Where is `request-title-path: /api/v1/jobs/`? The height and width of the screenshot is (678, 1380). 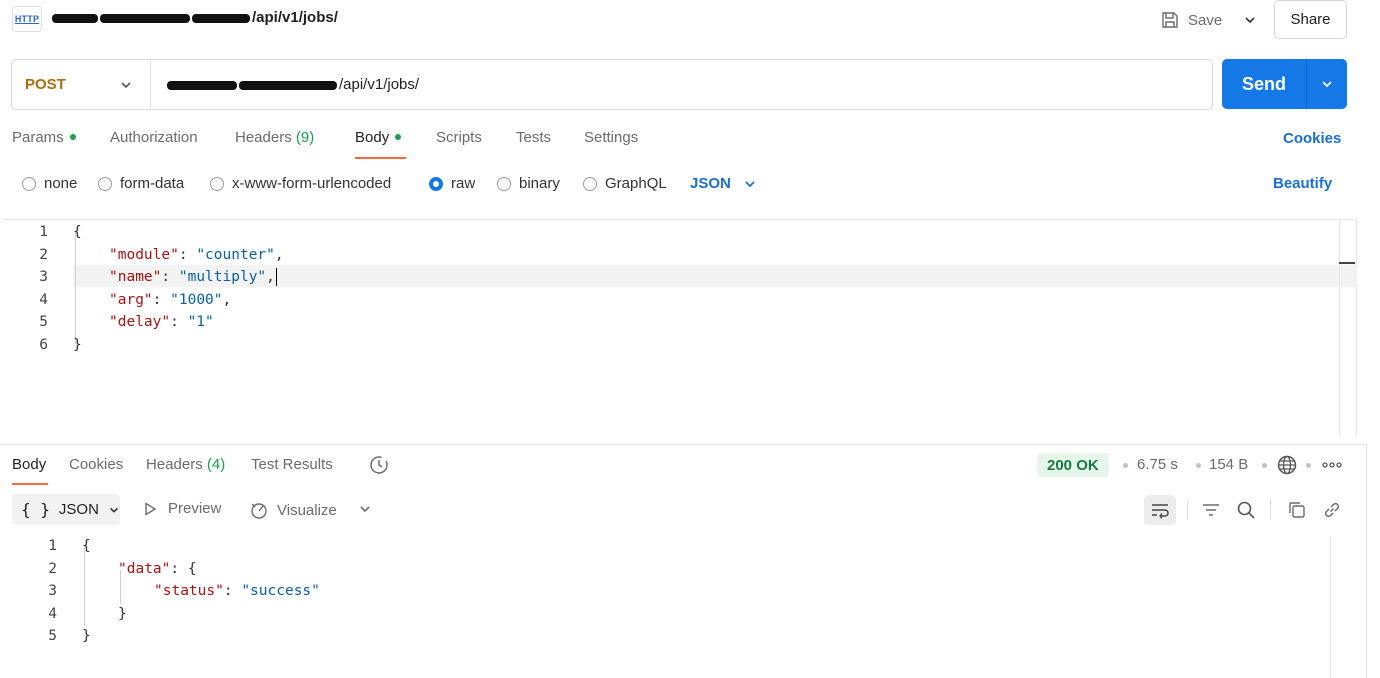
request-title-path: /api/v1/jobs/ is located at coordinates (295, 17).